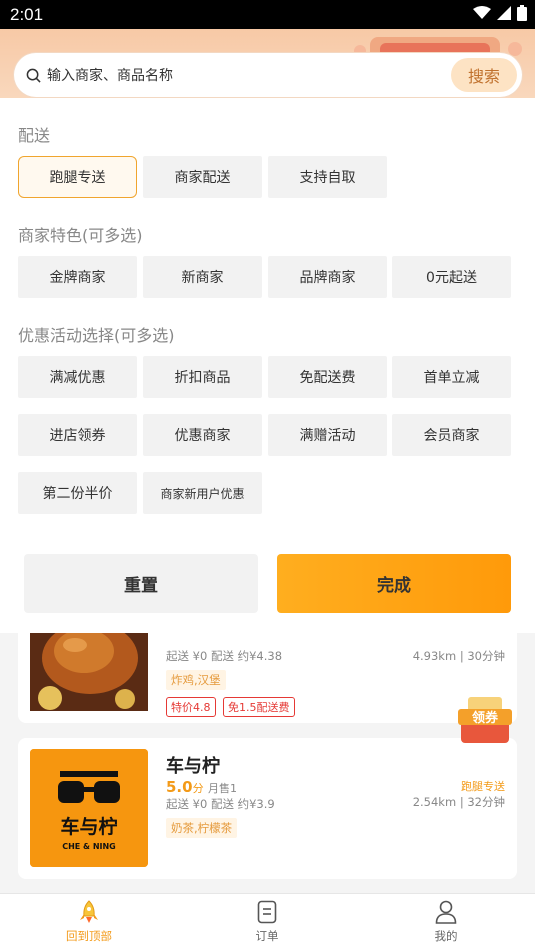  Describe the element at coordinates (484, 75) in the screenshot. I see `search-button: 搜索` at that location.